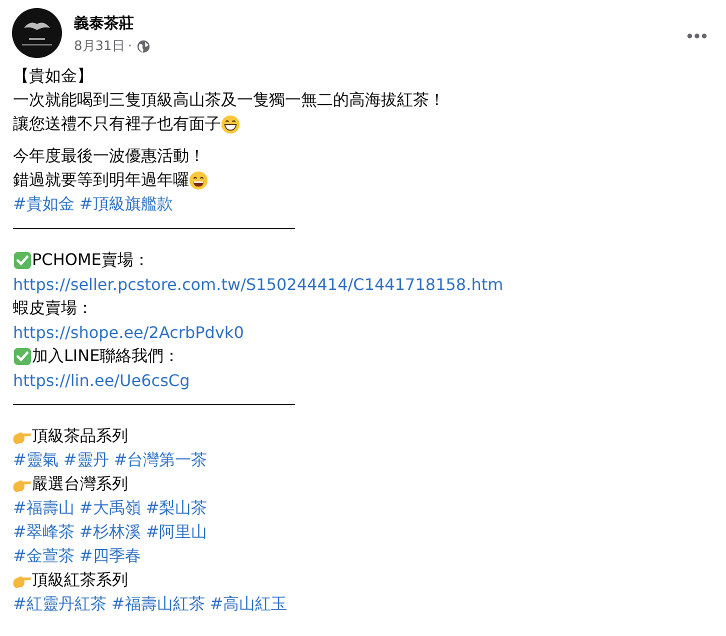 This screenshot has height=636, width=726. Describe the element at coordinates (106, 356) in the screenshot. I see `post-text: 加入LINE聯絡我們：` at that location.